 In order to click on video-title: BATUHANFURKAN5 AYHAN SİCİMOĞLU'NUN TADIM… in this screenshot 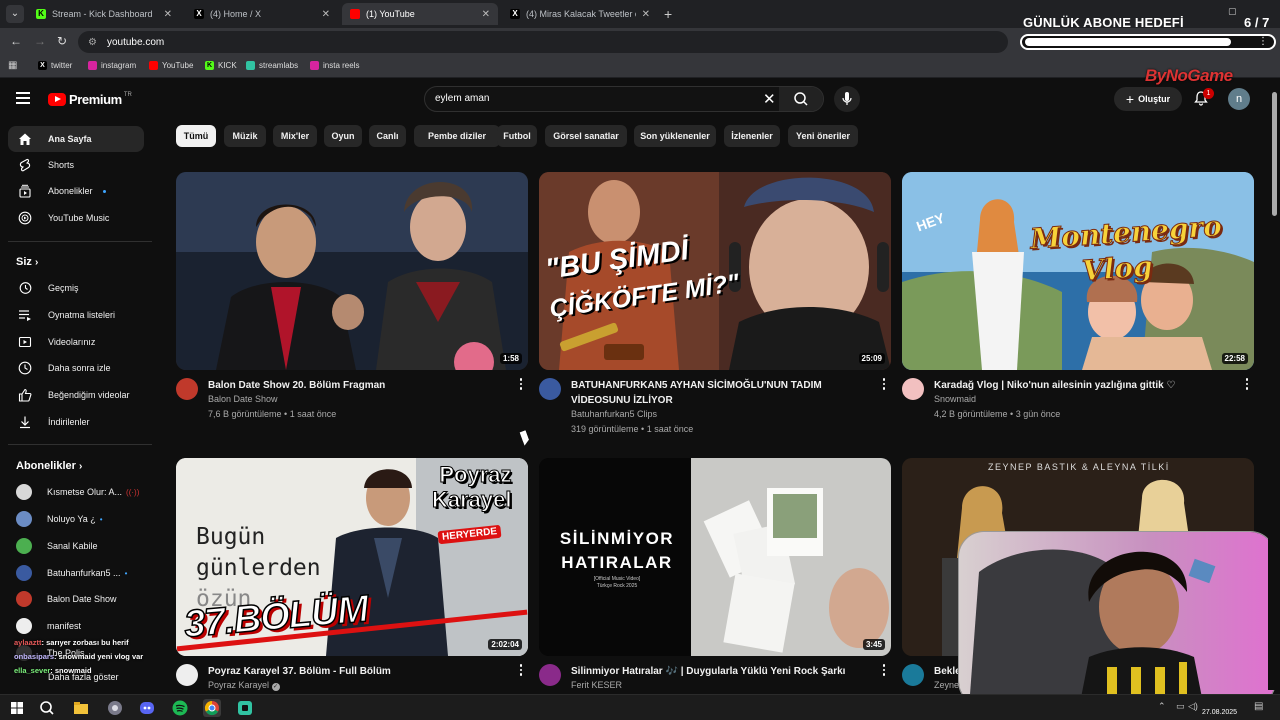, I will do `click(721, 393)`.